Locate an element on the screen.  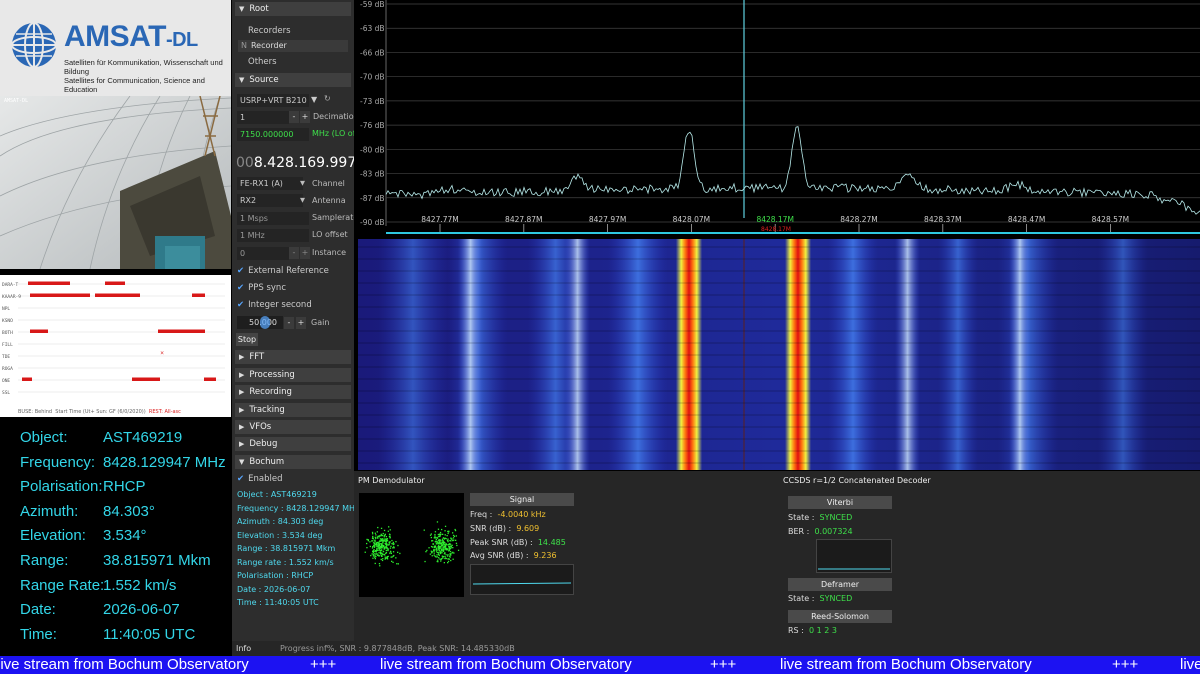
db-tick-label: -76 dB is located at coordinates (372, 125).